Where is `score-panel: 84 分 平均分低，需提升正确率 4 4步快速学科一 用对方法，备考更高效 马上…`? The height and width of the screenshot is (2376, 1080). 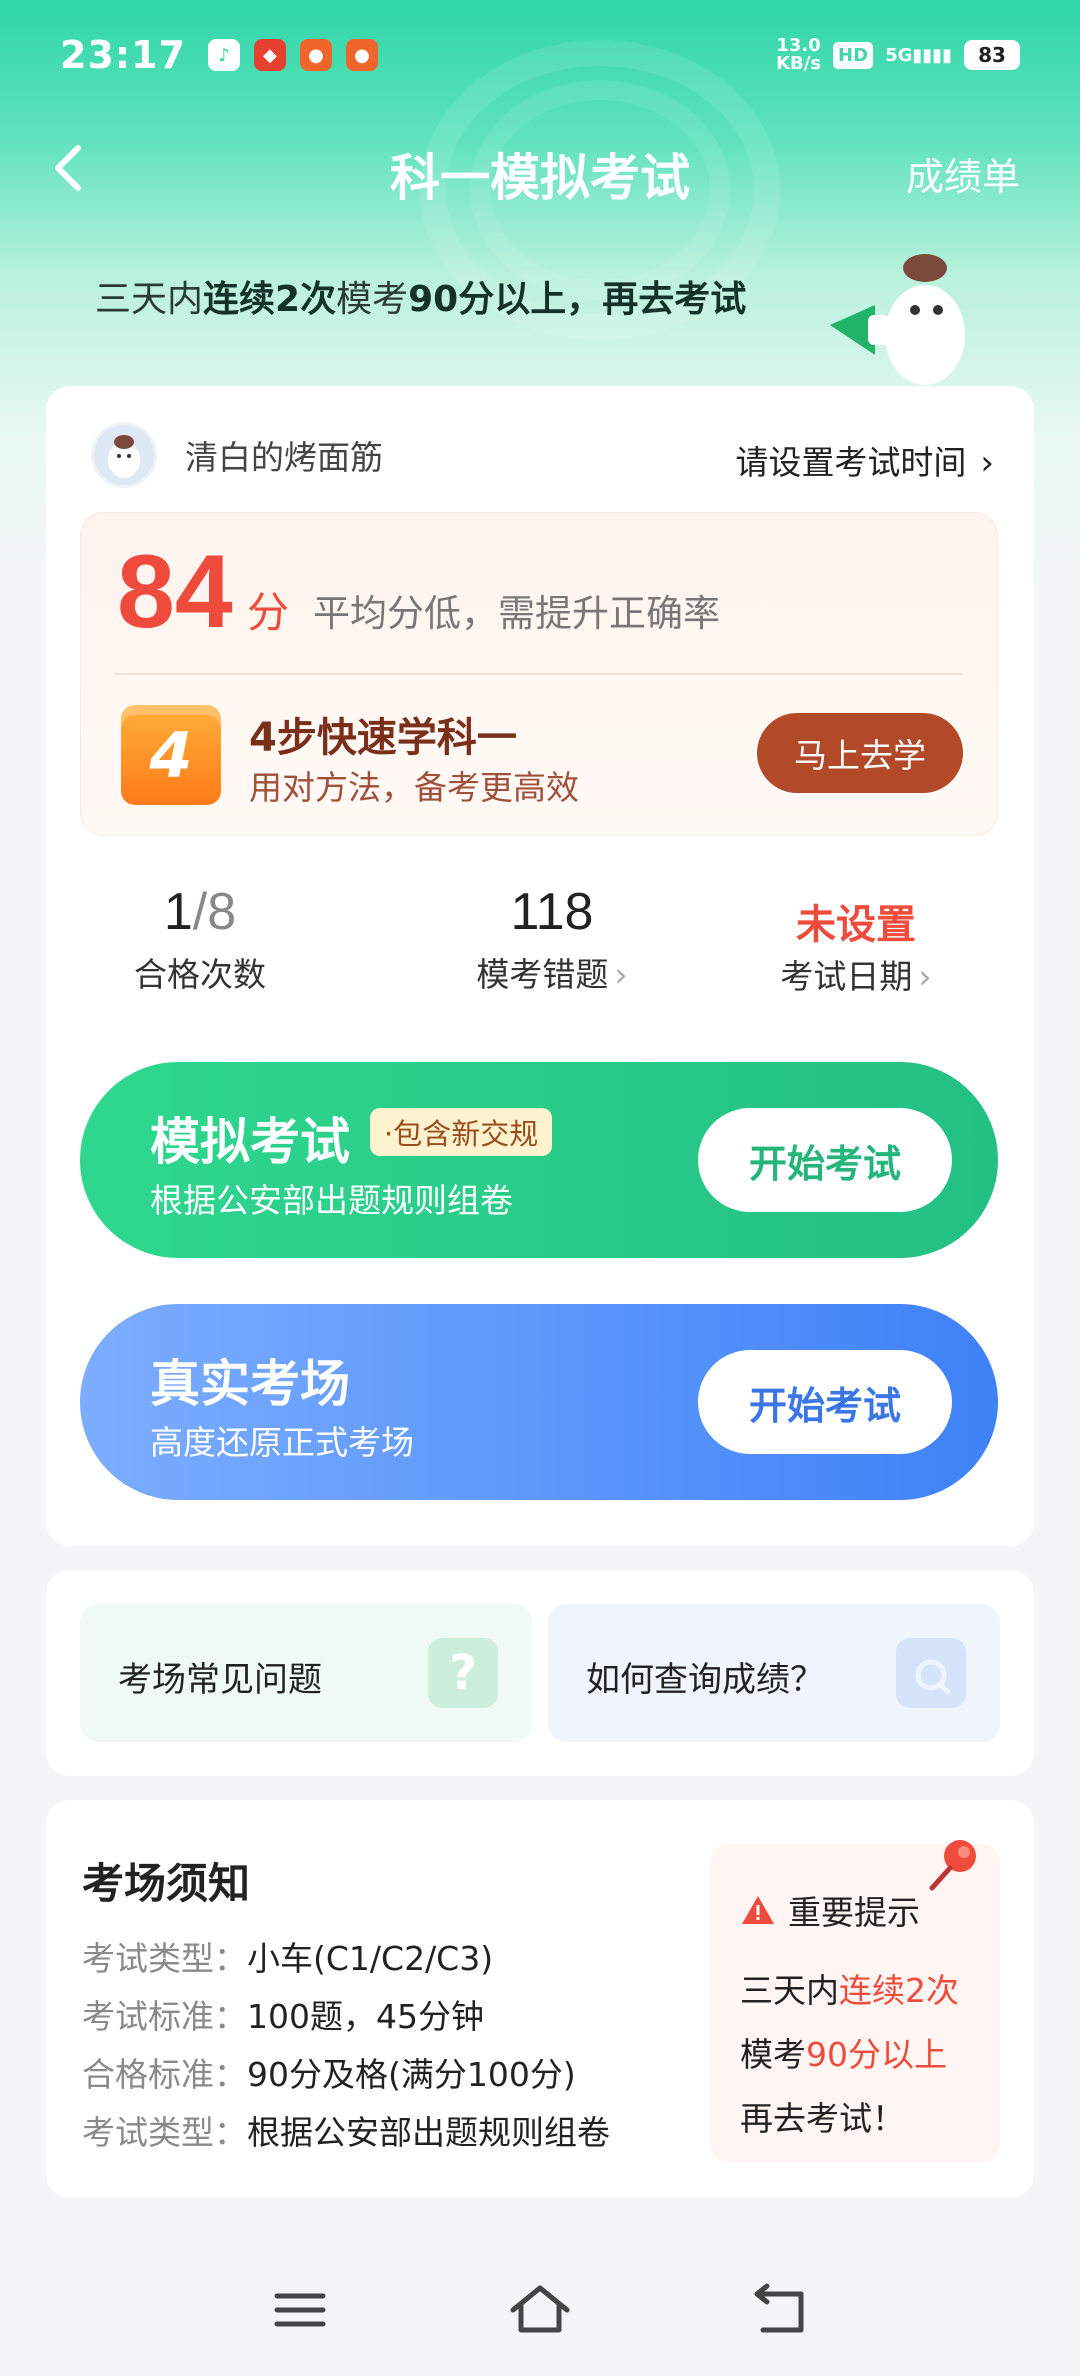
score-panel: 84 分 平均分低，需提升正确率 4 4步快速学科一 用对方法，备考更高效 马上… is located at coordinates (539, 674).